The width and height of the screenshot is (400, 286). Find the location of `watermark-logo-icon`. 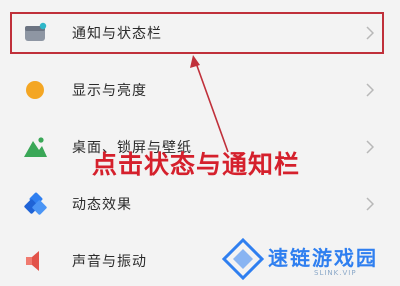

watermark-logo-icon is located at coordinates (243, 259).